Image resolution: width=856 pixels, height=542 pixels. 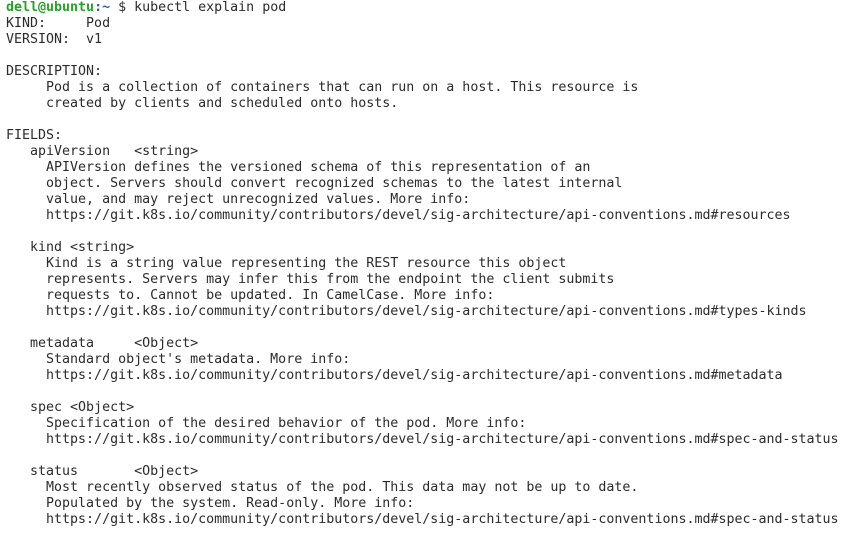 I want to click on output-line: KIND: Pod, so click(x=58, y=23).